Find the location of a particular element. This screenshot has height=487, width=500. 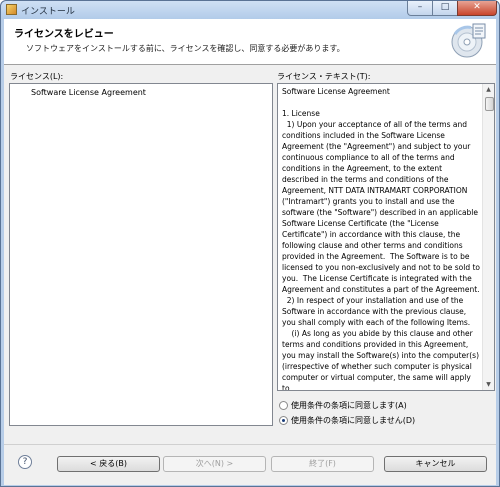

scroll-down-arrow-icon: ▼ is located at coordinates (488, 384).